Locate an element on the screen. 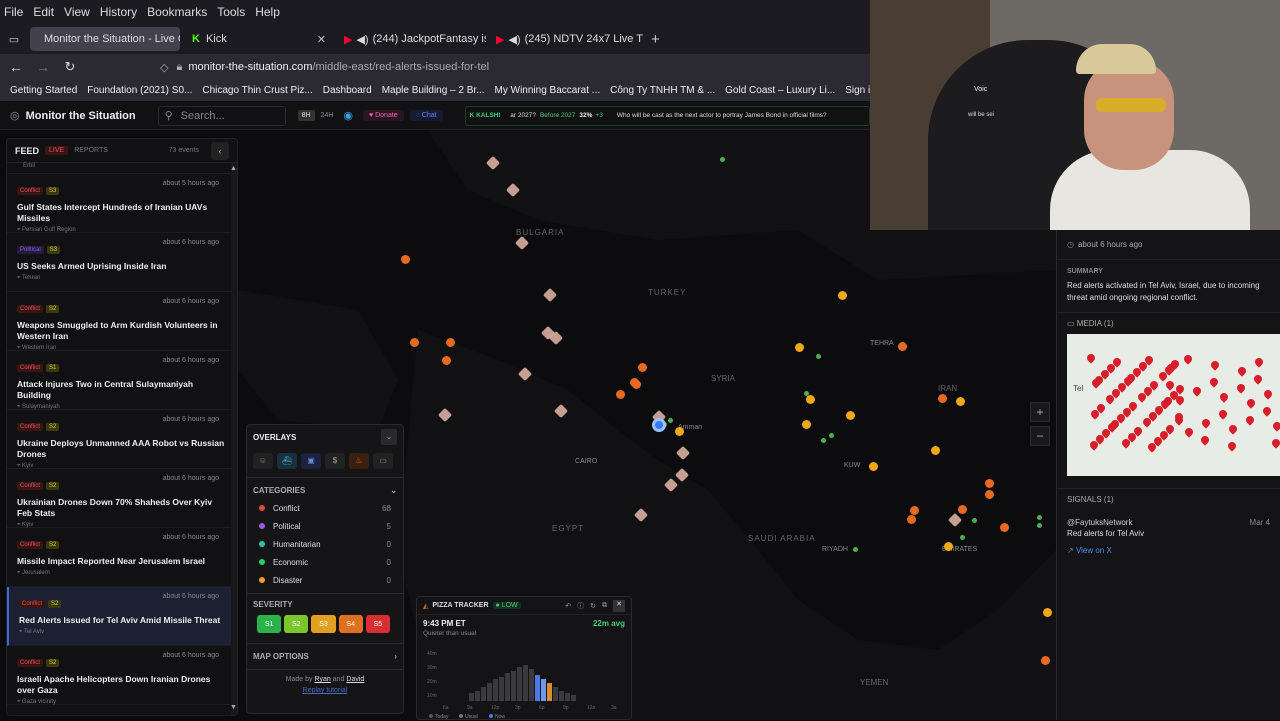  severity-s1-button: S1 is located at coordinates (269, 624).